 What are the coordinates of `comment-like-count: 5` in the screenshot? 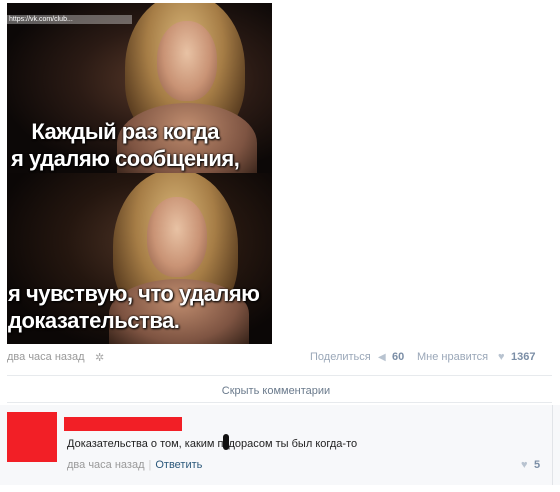 It's located at (537, 465).